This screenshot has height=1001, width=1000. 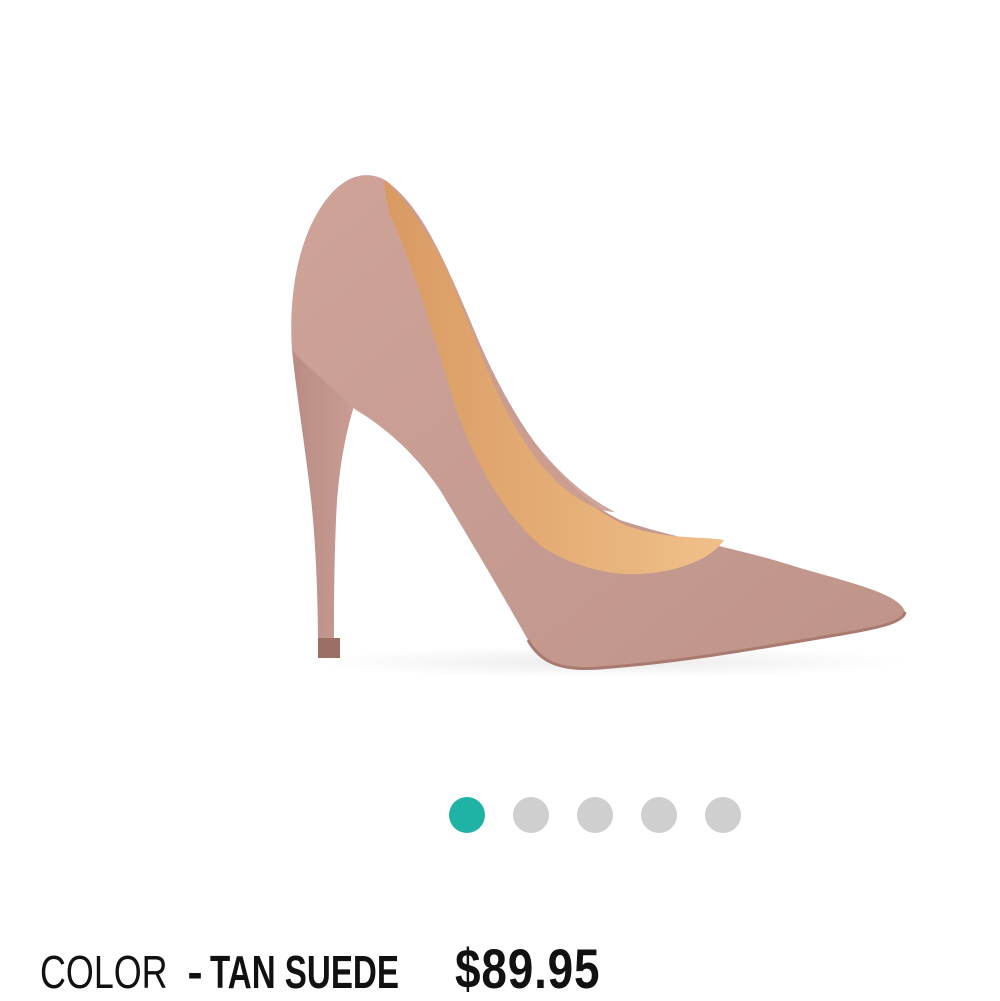 What do you see at coordinates (104, 972) in the screenshot?
I see `color-label: COLOR` at bounding box center [104, 972].